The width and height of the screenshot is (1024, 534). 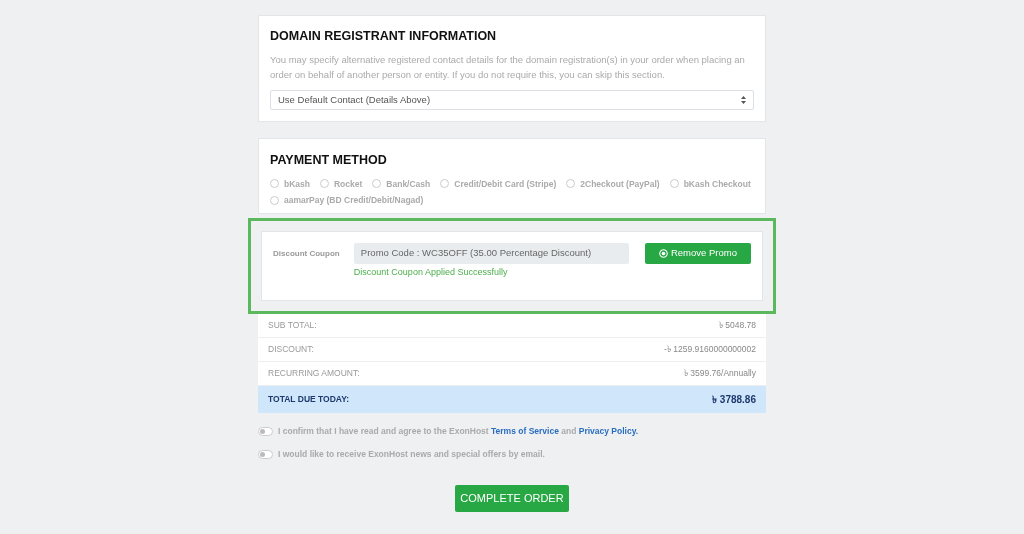 What do you see at coordinates (291, 349) in the screenshot?
I see `total-label: DISCOUNT:` at bounding box center [291, 349].